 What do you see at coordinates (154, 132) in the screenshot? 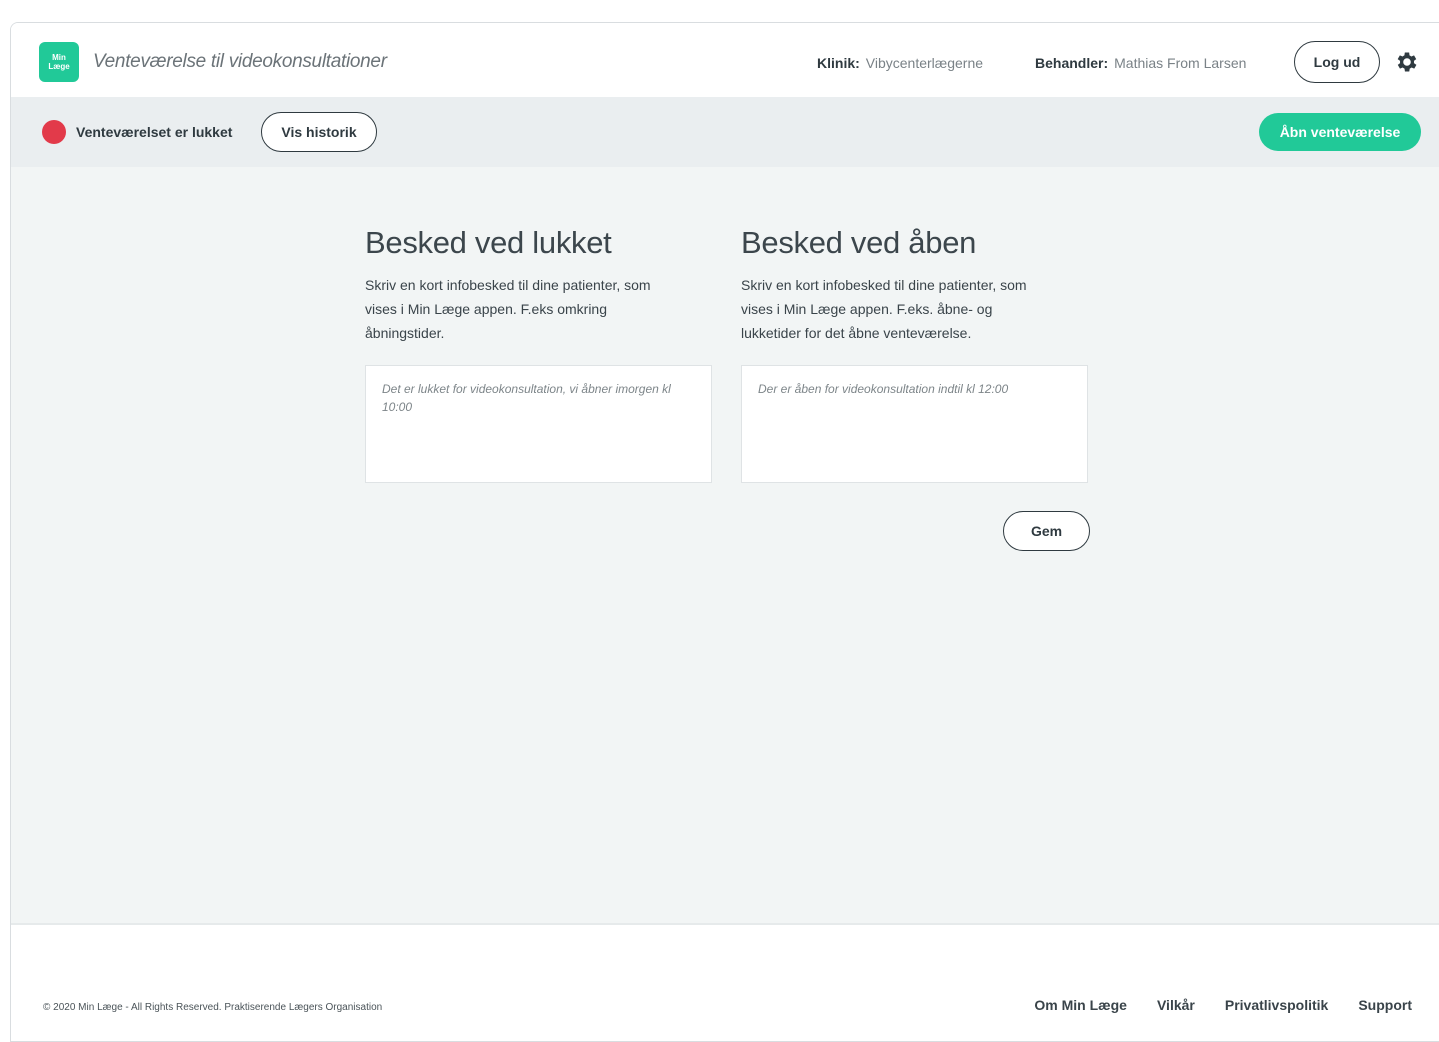
I see `status-text: Venteværelset er lukket` at bounding box center [154, 132].